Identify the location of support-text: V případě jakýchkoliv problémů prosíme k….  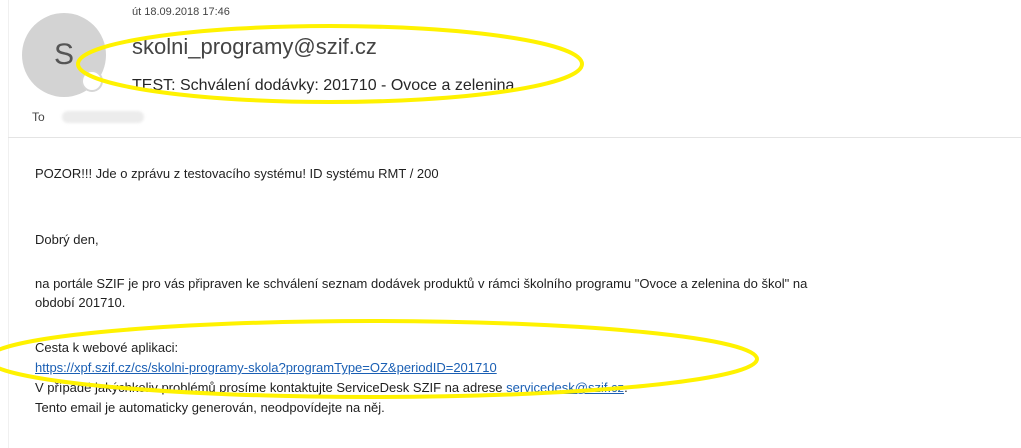
(271, 387).